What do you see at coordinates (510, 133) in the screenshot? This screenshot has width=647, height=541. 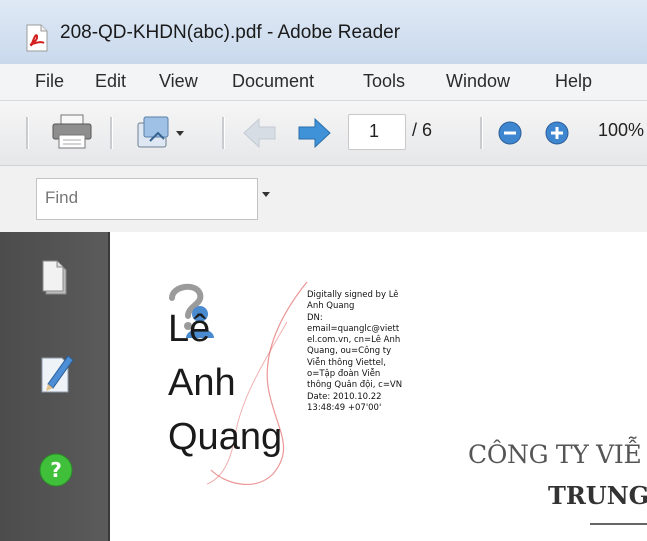 I see `zoom-out-icon` at bounding box center [510, 133].